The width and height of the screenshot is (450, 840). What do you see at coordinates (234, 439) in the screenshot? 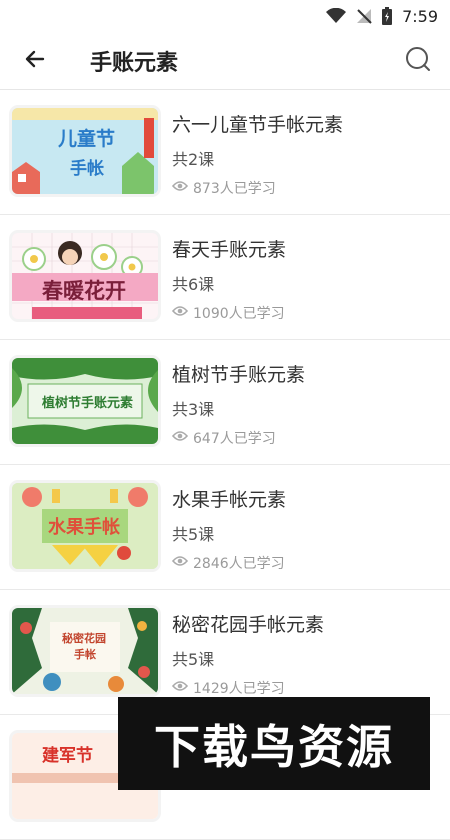
I see `learner-count-text: 647人已学习` at bounding box center [234, 439].